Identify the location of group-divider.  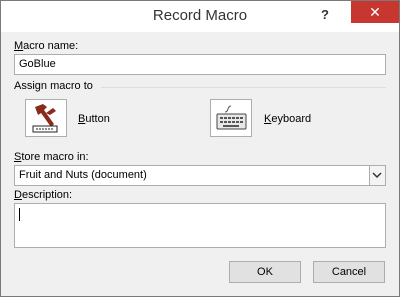
(243, 87).